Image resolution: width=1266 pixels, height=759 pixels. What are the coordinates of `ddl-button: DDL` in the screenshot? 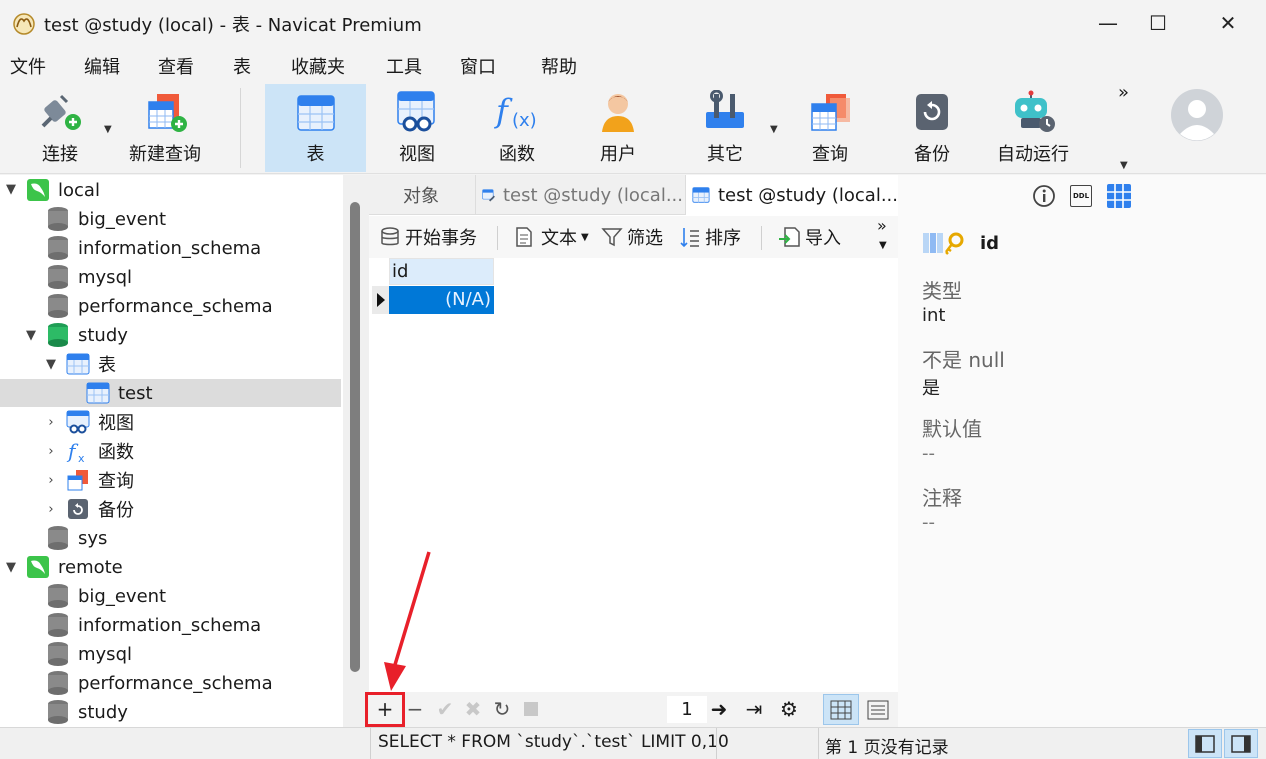 It's located at (1081, 196).